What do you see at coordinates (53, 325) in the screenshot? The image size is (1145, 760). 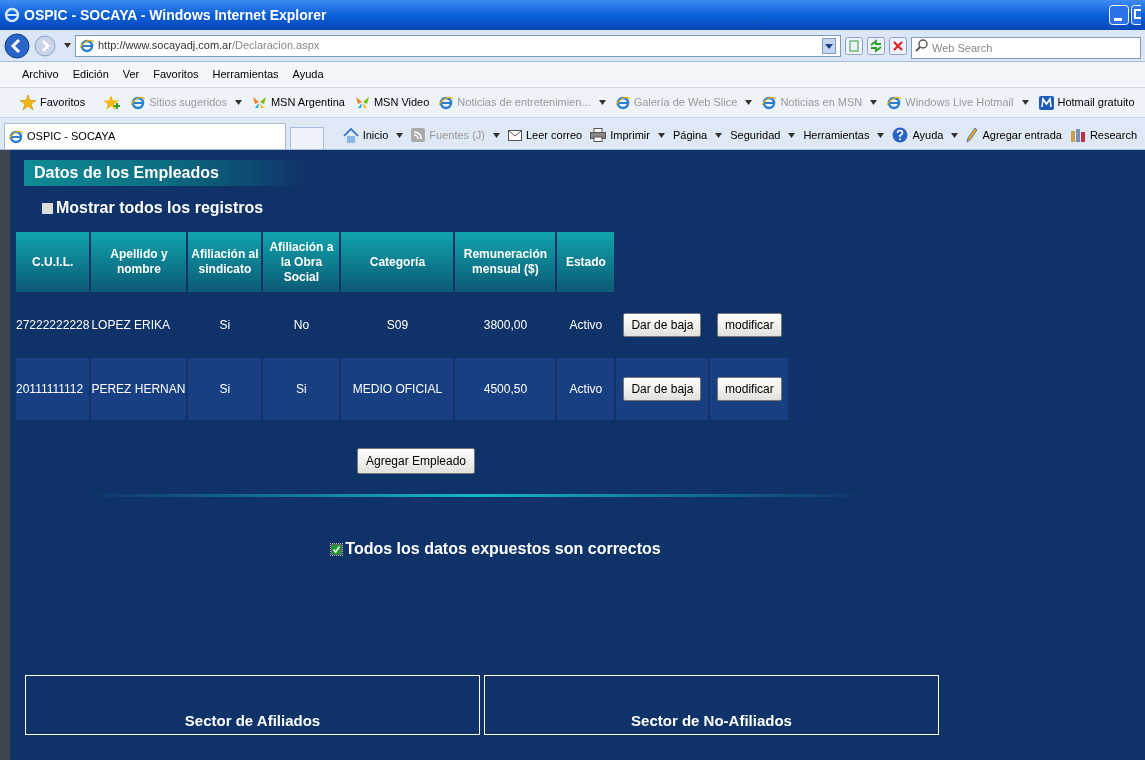 I see `table-cell-text: 27222222228` at bounding box center [53, 325].